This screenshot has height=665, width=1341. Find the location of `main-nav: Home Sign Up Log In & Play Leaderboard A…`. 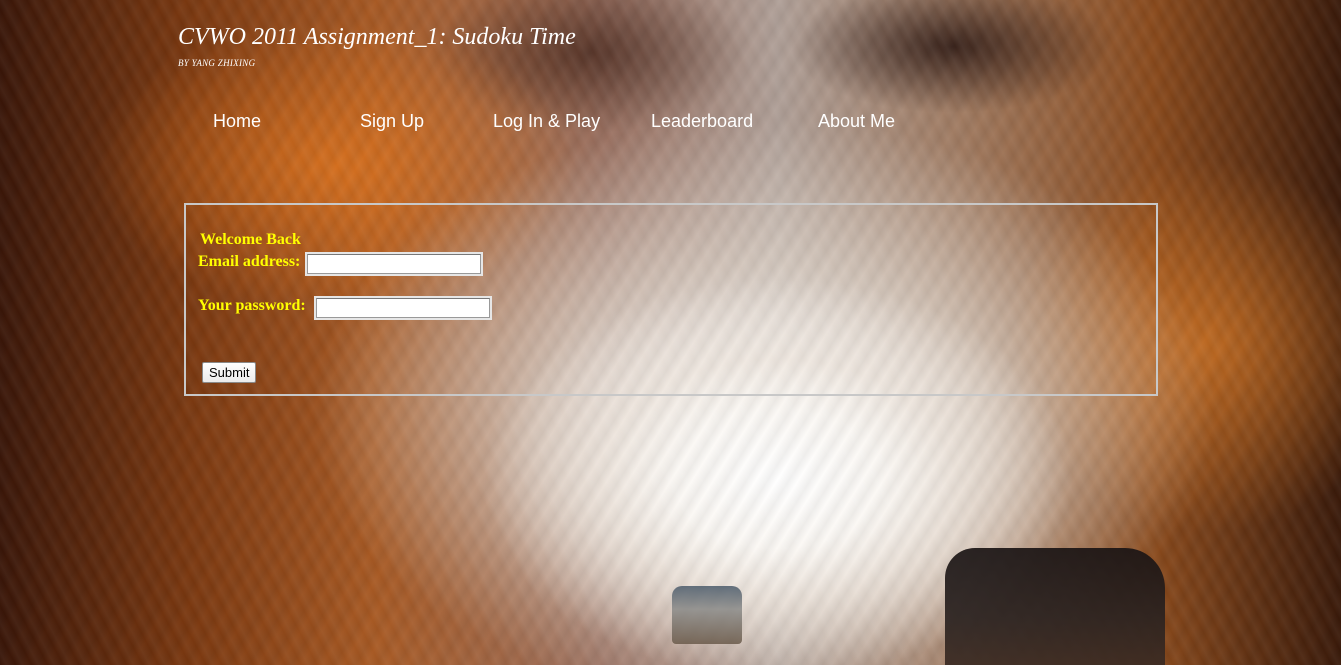

main-nav: Home Sign Up Log In & Play Leaderboard A… is located at coordinates (500, 123).